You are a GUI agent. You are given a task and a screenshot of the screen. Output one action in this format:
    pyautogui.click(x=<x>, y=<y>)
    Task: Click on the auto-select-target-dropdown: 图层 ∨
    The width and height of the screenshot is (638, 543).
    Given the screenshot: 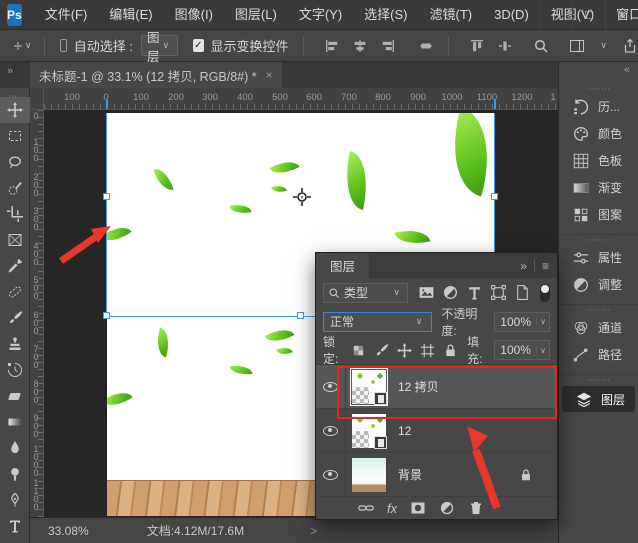 What is the action you would take?
    pyautogui.click(x=160, y=47)
    